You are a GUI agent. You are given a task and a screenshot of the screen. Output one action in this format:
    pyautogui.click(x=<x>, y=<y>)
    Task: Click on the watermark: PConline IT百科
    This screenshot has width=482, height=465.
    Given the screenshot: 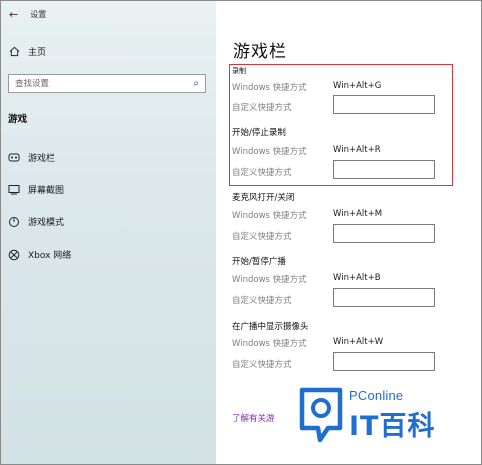 What is the action you would take?
    pyautogui.click(x=378, y=421)
    